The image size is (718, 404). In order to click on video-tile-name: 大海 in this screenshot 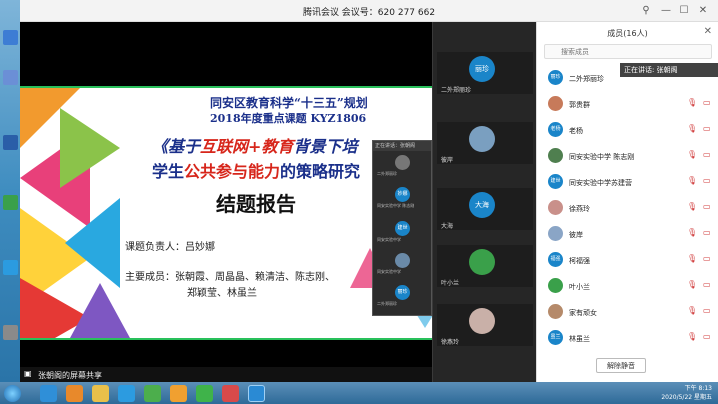, I will do `click(447, 226)`.